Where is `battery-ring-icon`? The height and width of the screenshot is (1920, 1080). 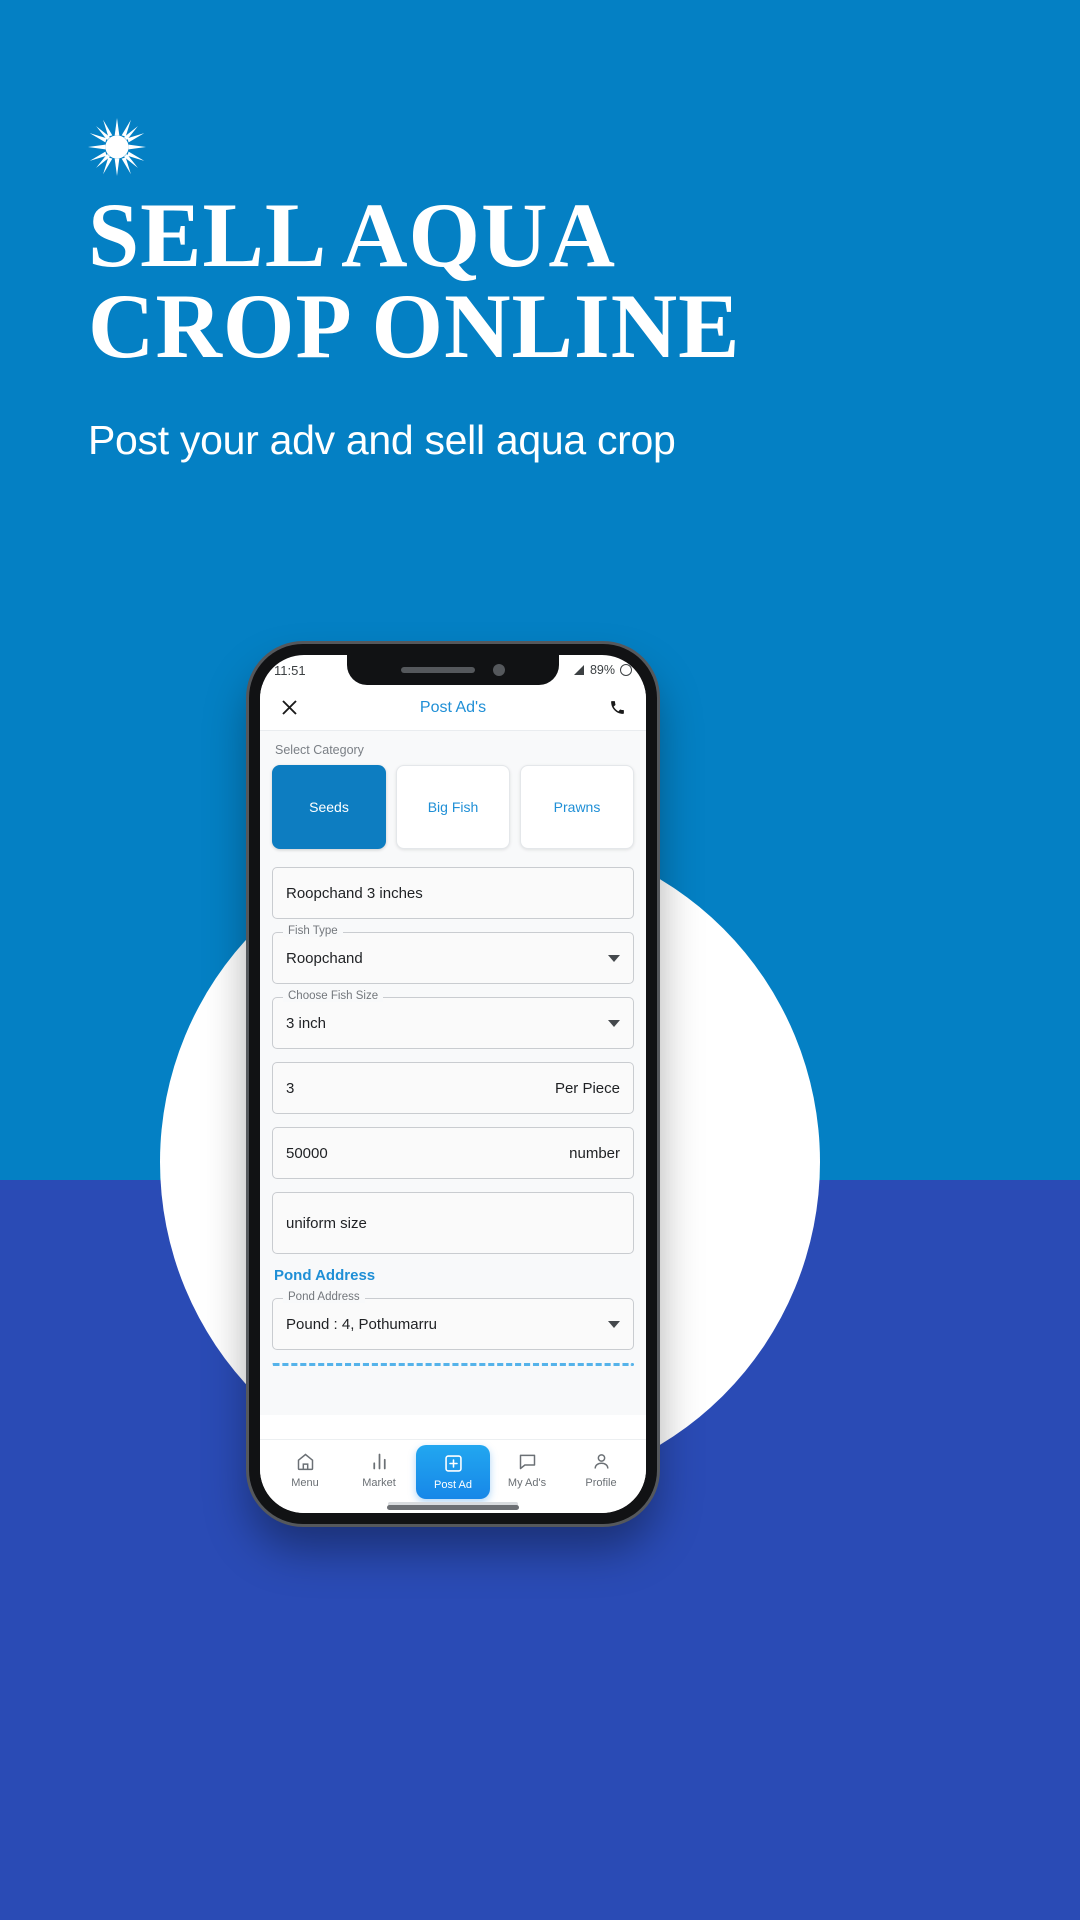 battery-ring-icon is located at coordinates (626, 670).